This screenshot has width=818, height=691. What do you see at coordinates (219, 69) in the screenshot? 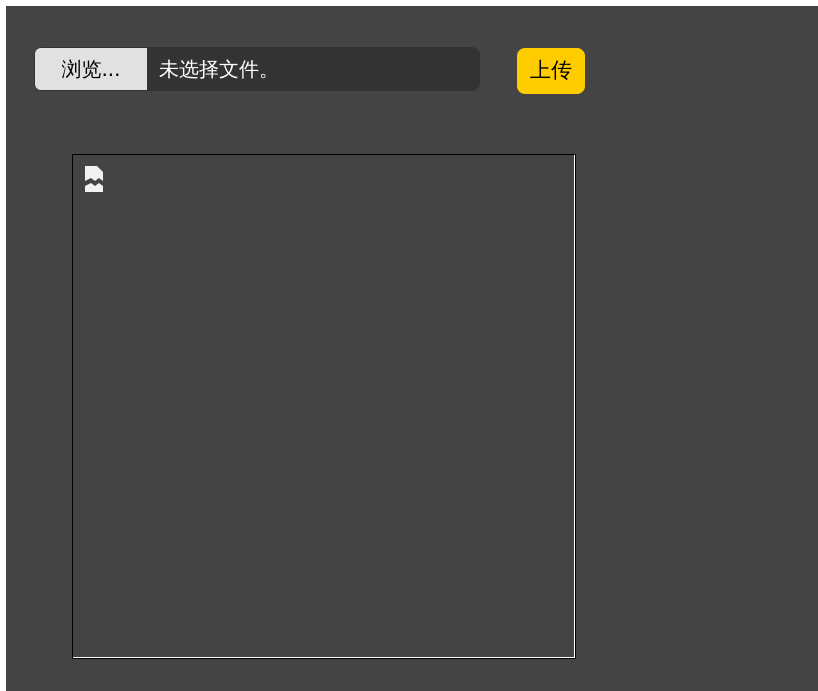
I see `file-status: 未选择文件。` at bounding box center [219, 69].